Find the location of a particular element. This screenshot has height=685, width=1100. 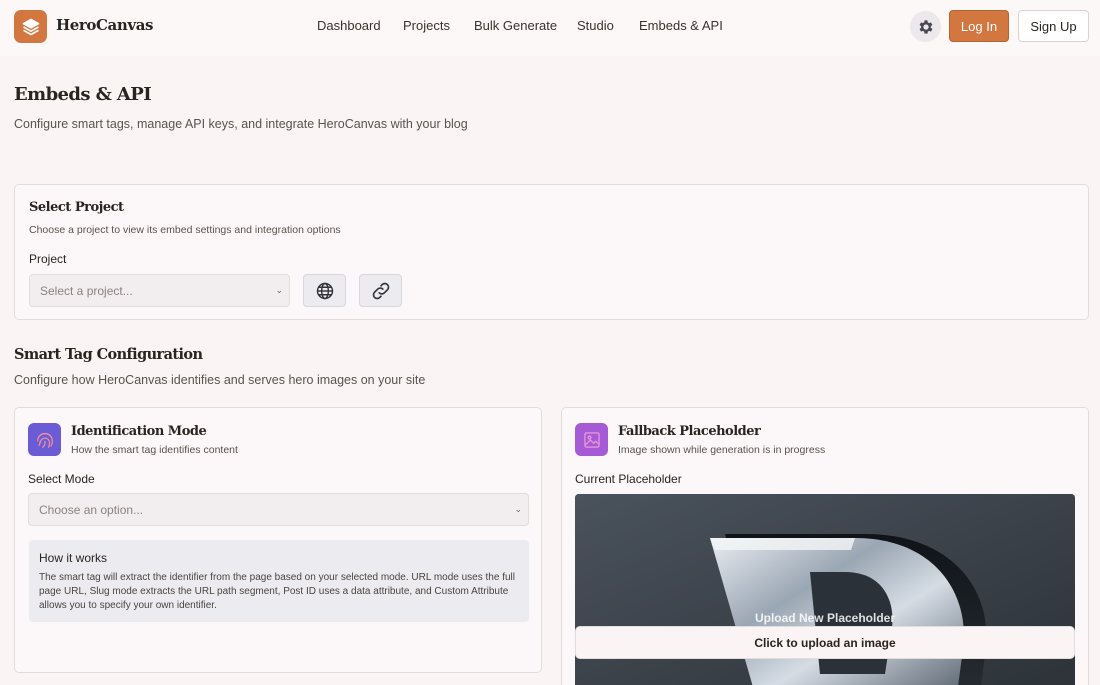

image-icon is located at coordinates (591, 439).